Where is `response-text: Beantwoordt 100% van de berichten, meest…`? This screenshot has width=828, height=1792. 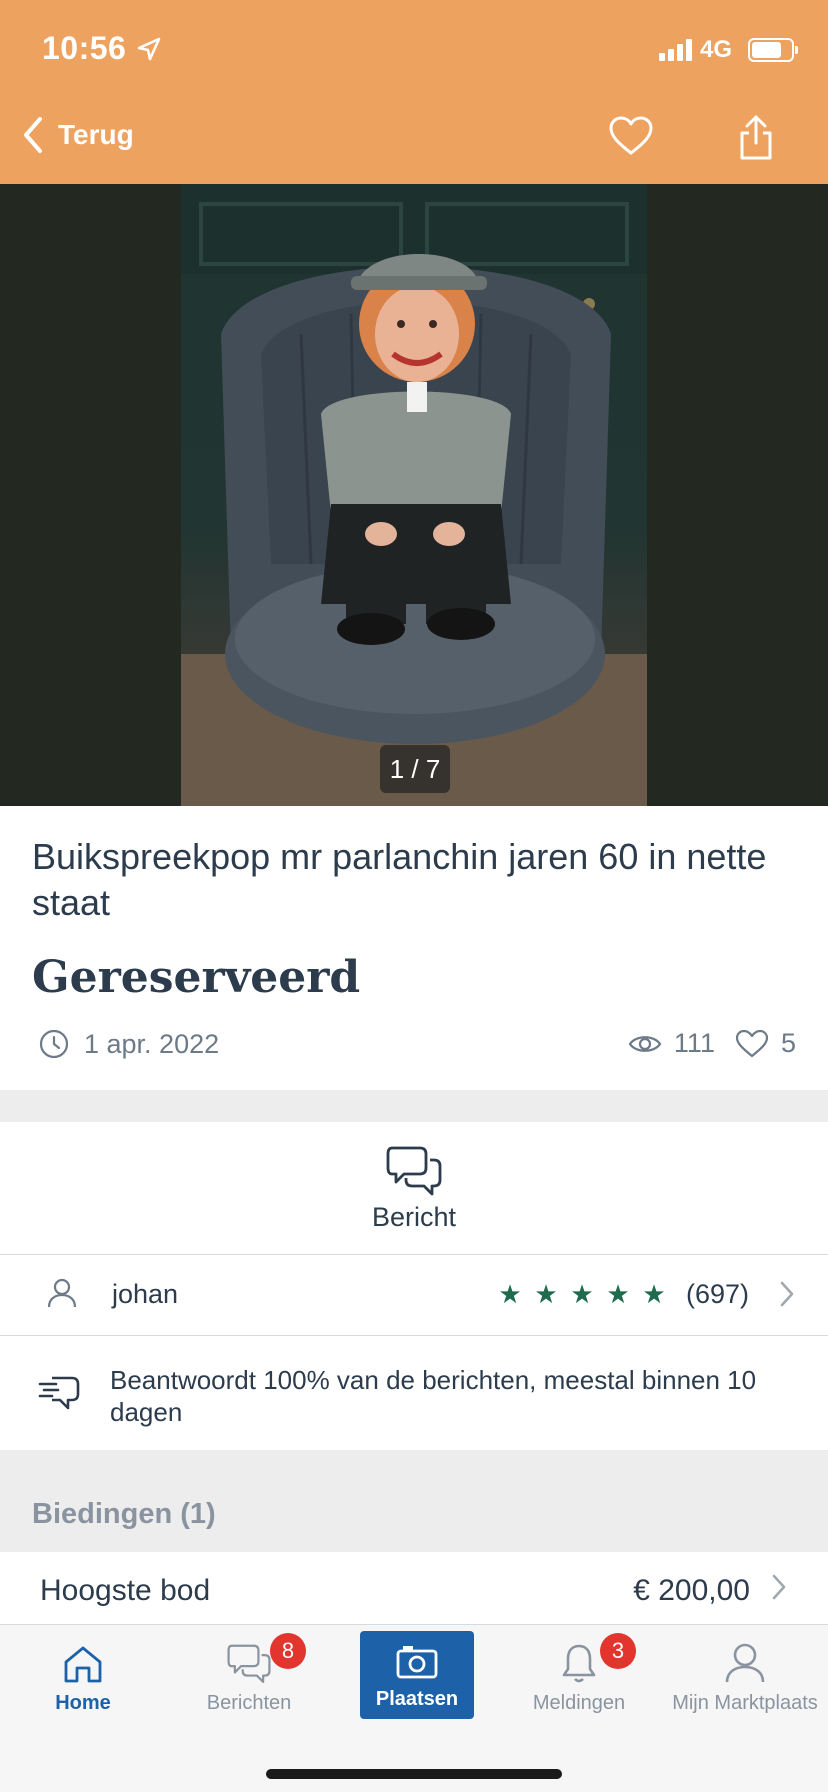
response-text: Beantwoordt 100% van de berichten, meest… is located at coordinates (433, 1396).